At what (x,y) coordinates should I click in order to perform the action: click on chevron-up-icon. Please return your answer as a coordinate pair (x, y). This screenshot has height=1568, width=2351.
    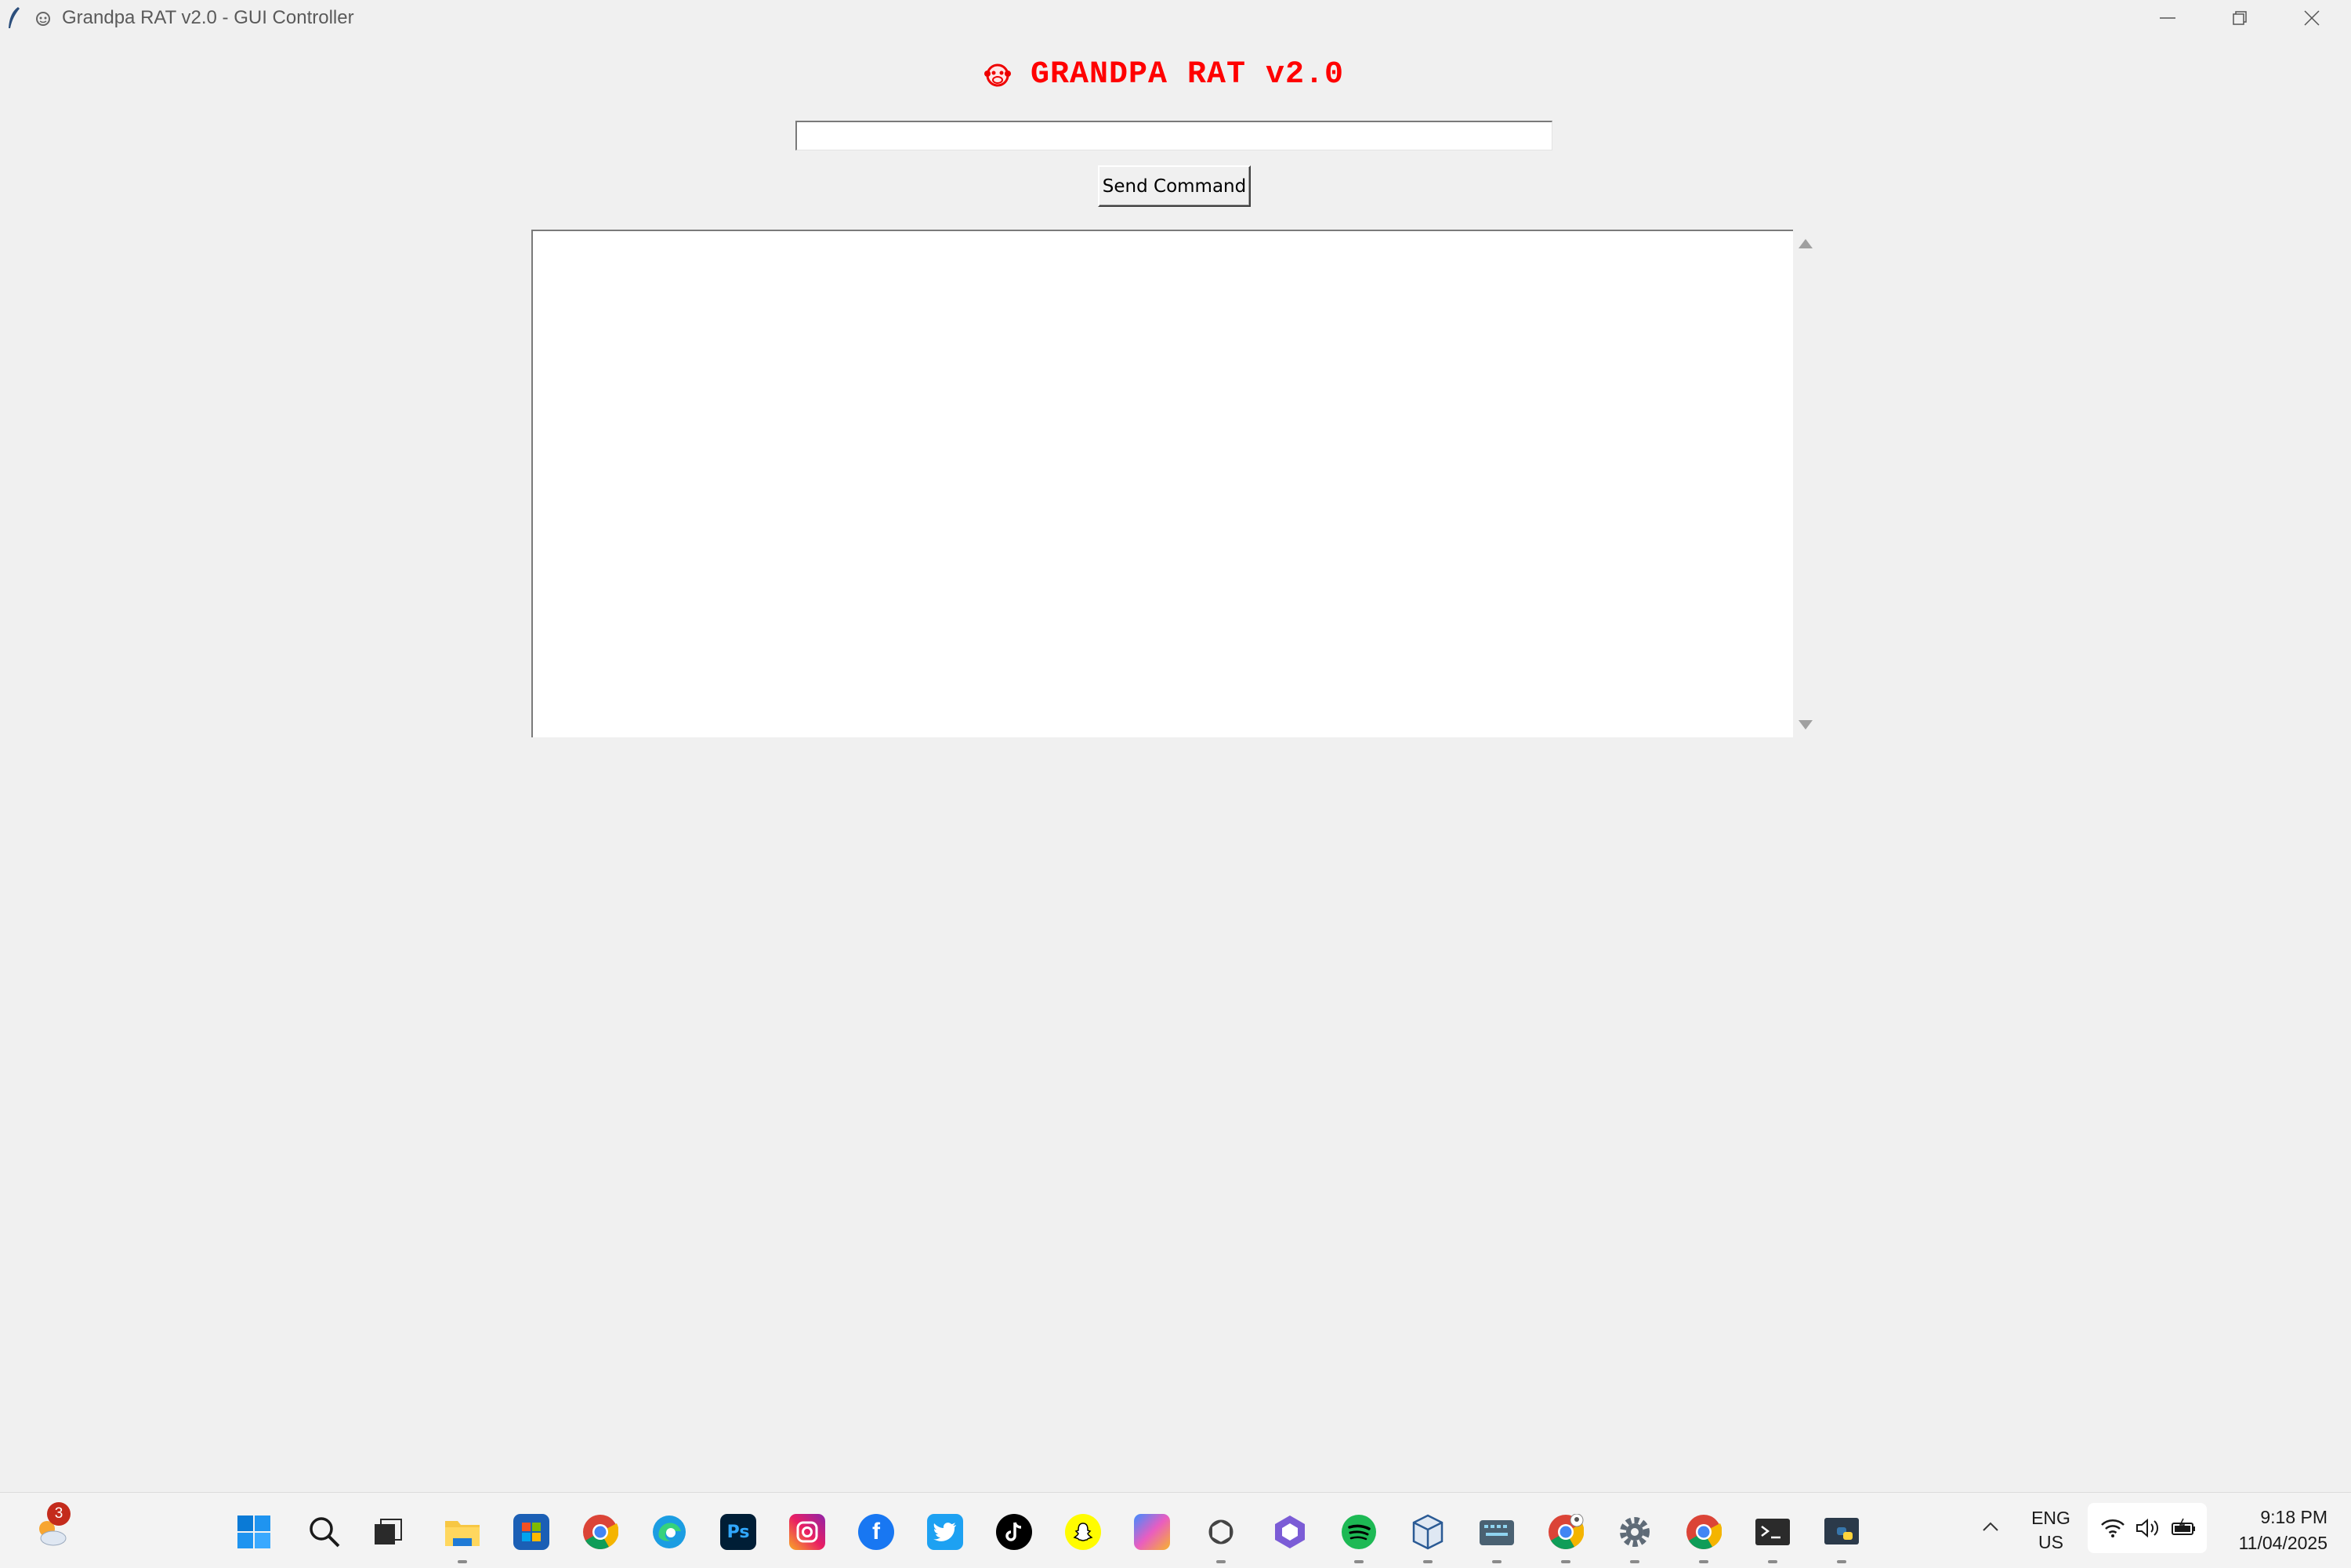
    Looking at the image, I should click on (1990, 1526).